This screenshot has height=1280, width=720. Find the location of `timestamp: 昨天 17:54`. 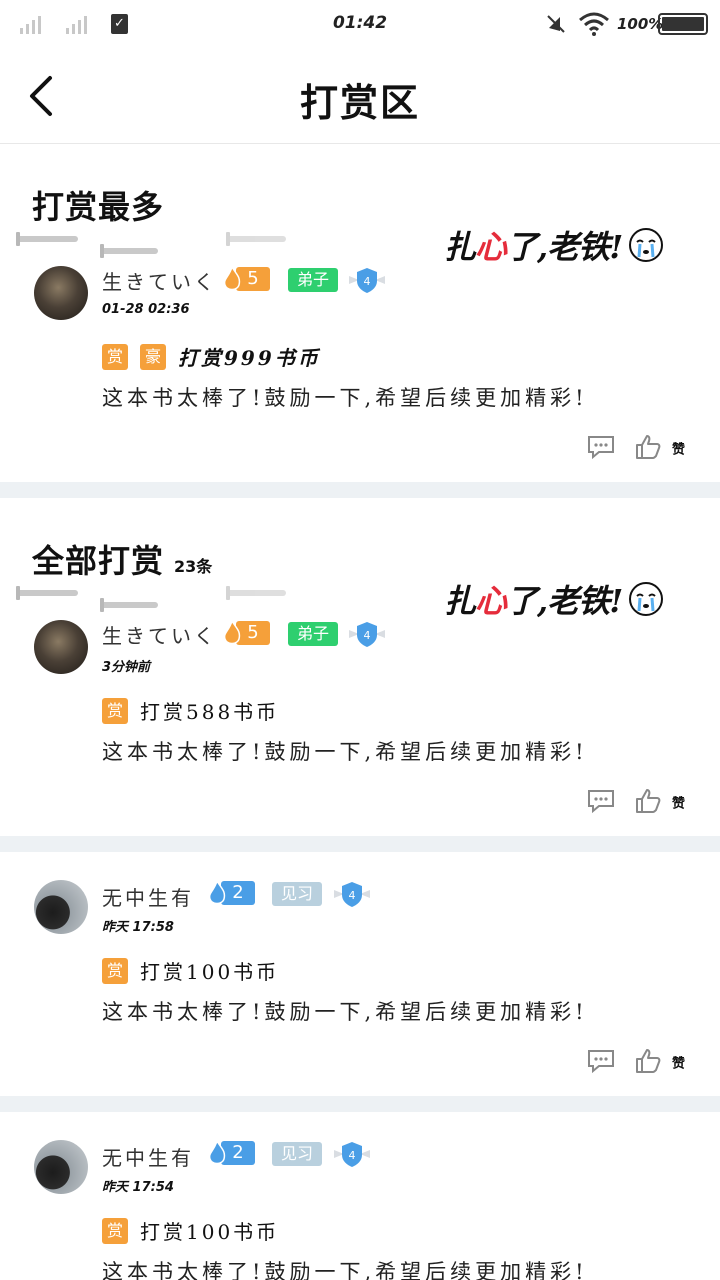

timestamp: 昨天 17:54 is located at coordinates (138, 1187).